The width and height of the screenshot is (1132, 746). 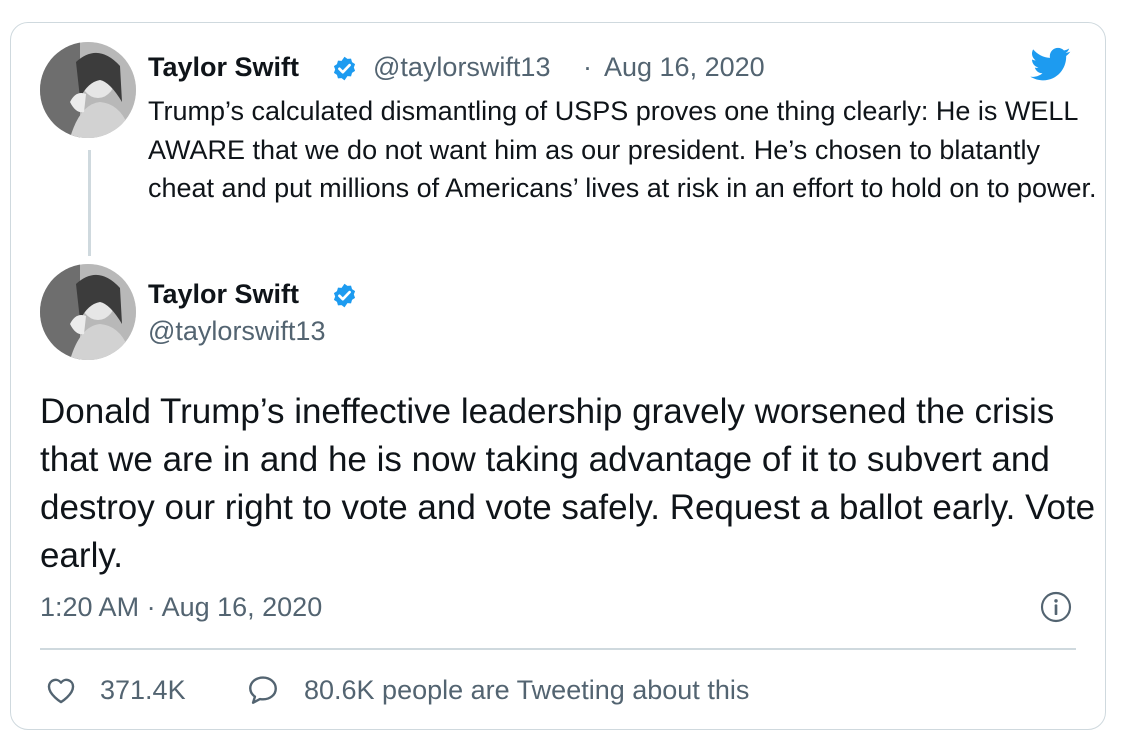 I want to click on author-name: Taylor Swift, so click(x=223, y=294).